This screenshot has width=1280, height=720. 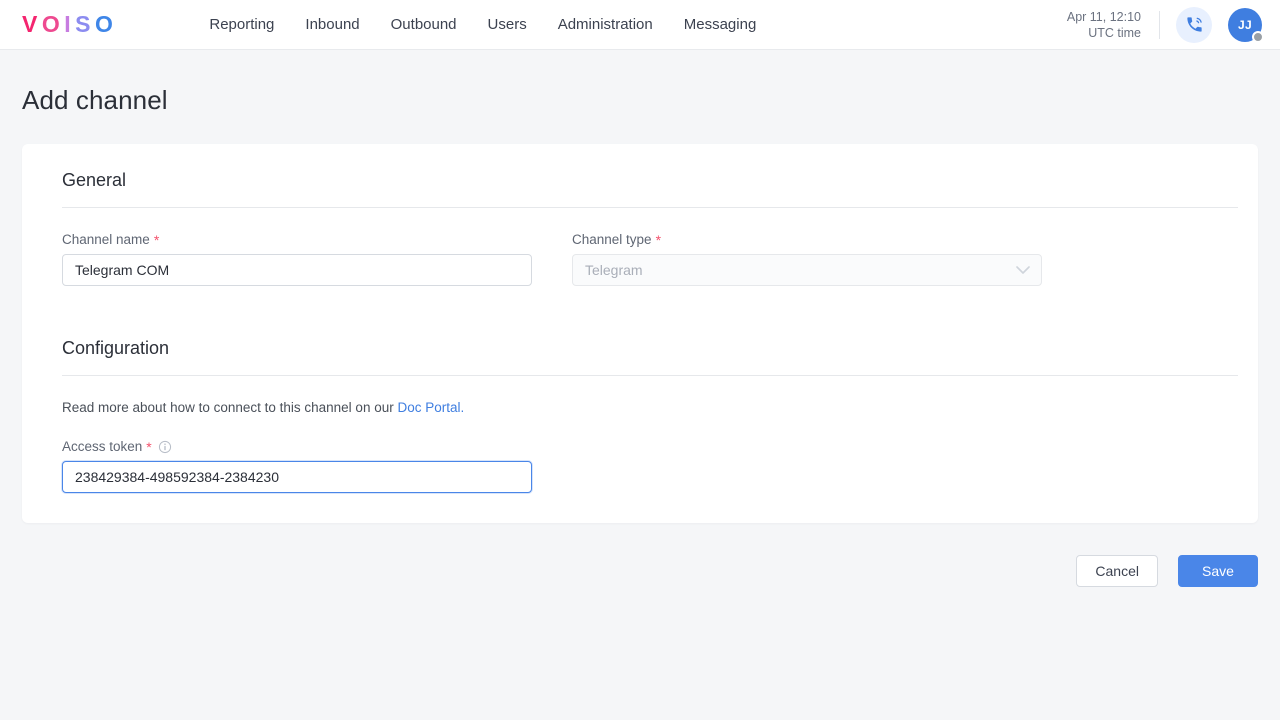 I want to click on channel-name-label-text: Channel name, so click(x=106, y=239).